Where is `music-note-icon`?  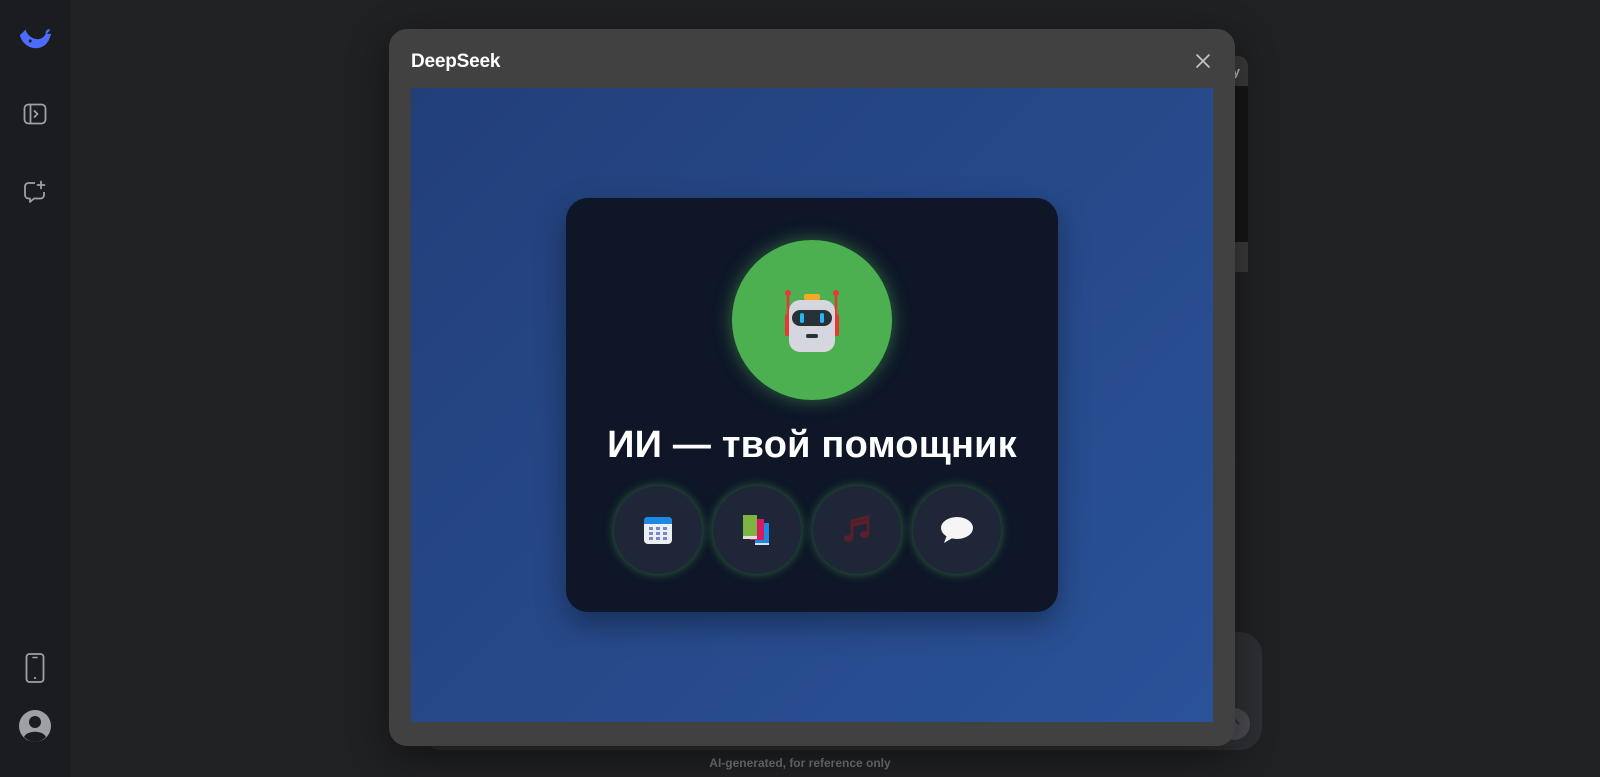
music-note-icon is located at coordinates (857, 528).